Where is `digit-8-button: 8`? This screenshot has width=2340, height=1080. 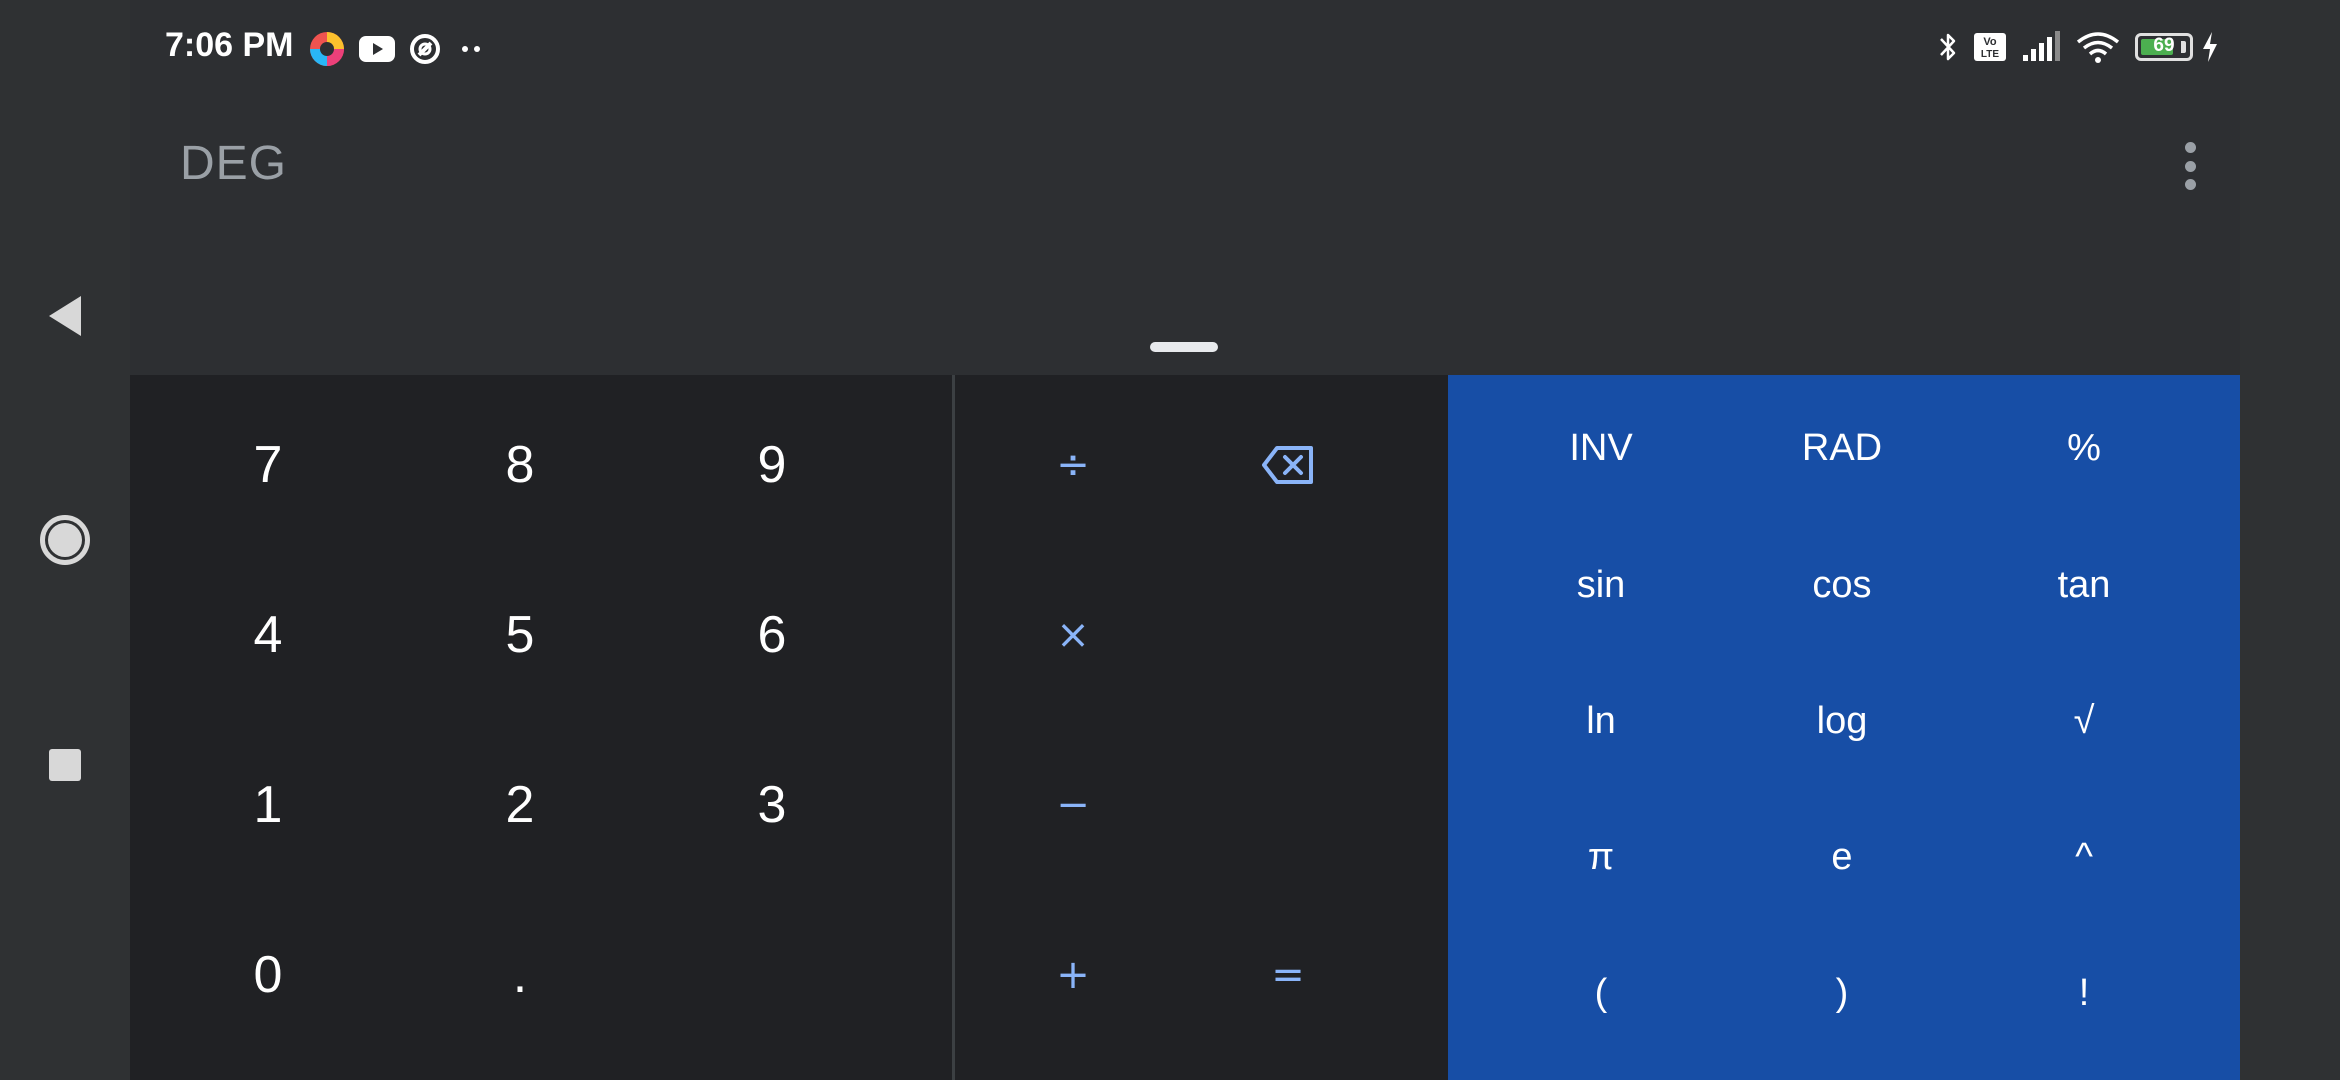
digit-8-button: 8 is located at coordinates (520, 465).